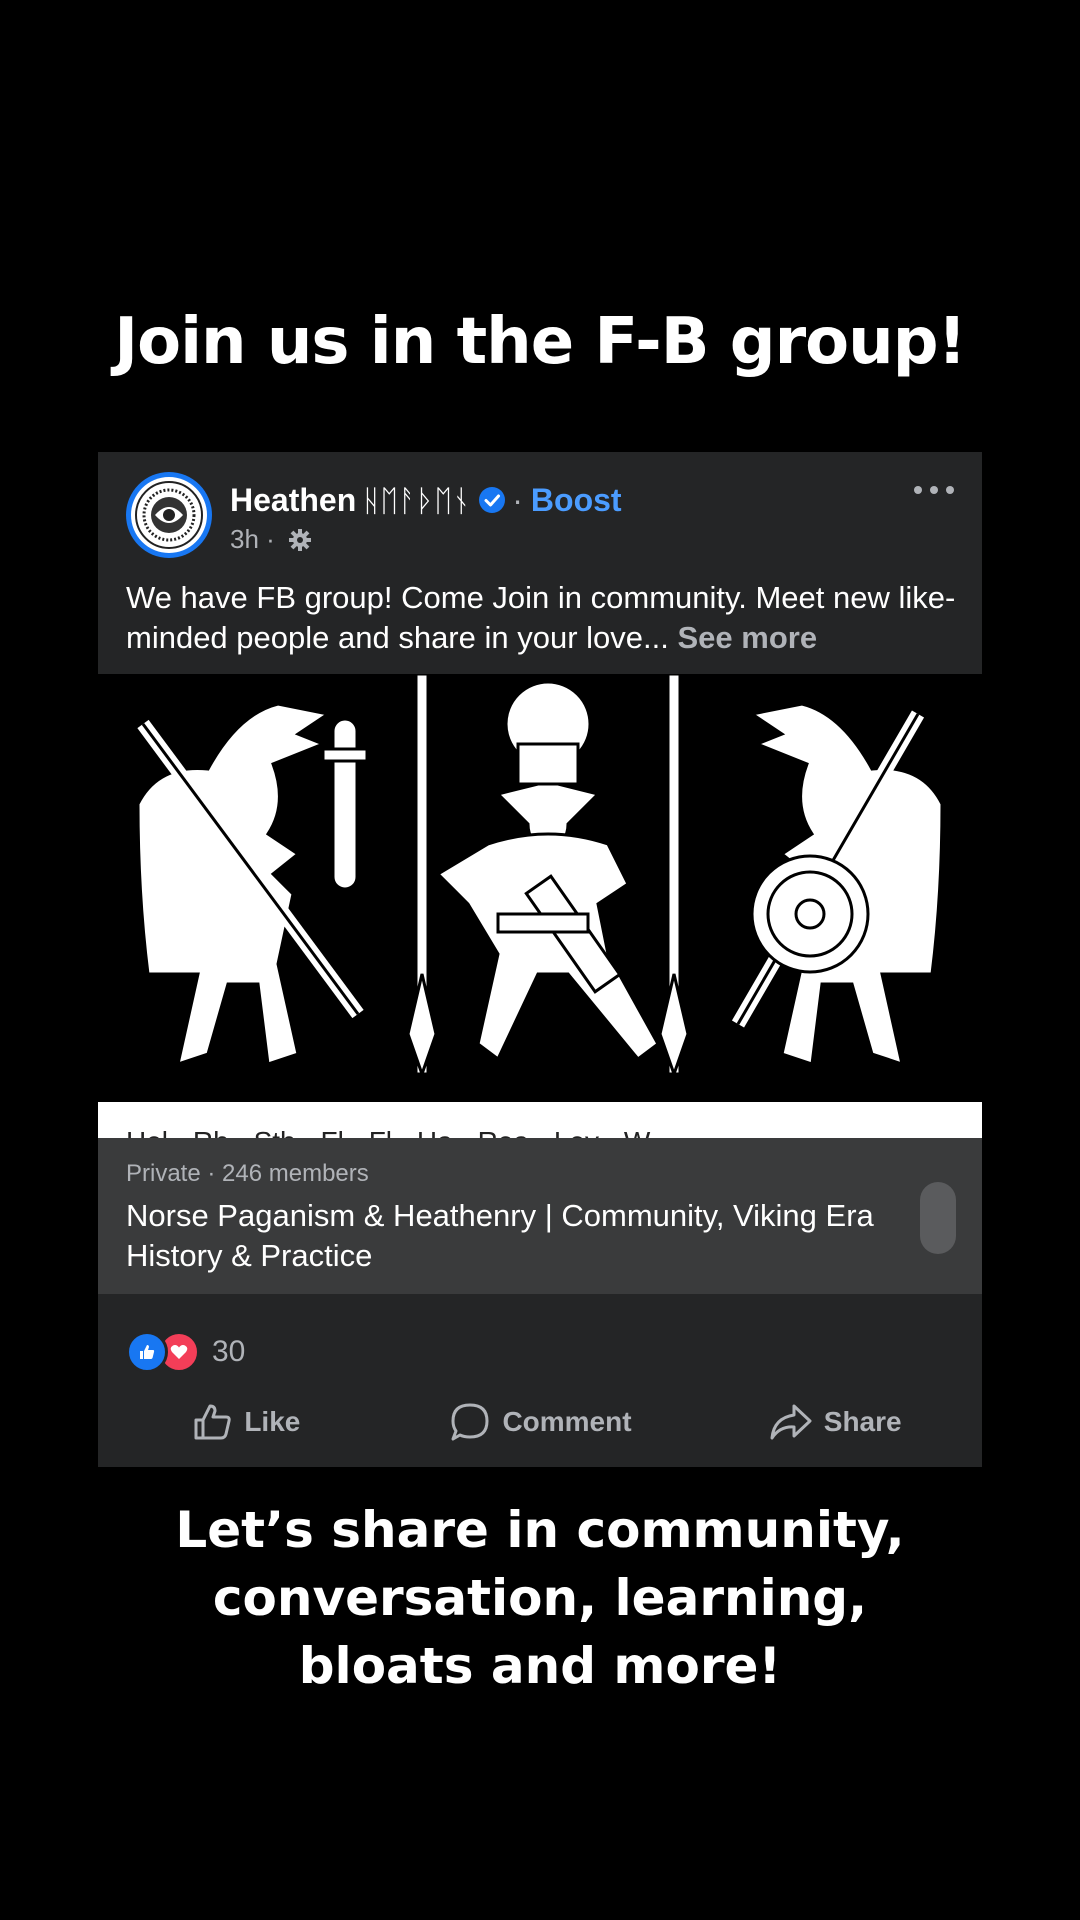  Describe the element at coordinates (938, 1218) in the screenshot. I see `group-join-button` at that location.